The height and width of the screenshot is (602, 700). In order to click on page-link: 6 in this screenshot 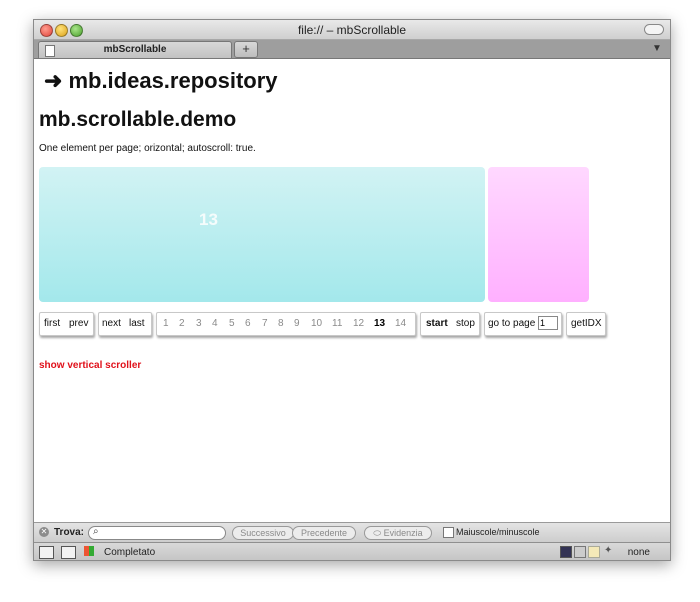, I will do `click(248, 323)`.